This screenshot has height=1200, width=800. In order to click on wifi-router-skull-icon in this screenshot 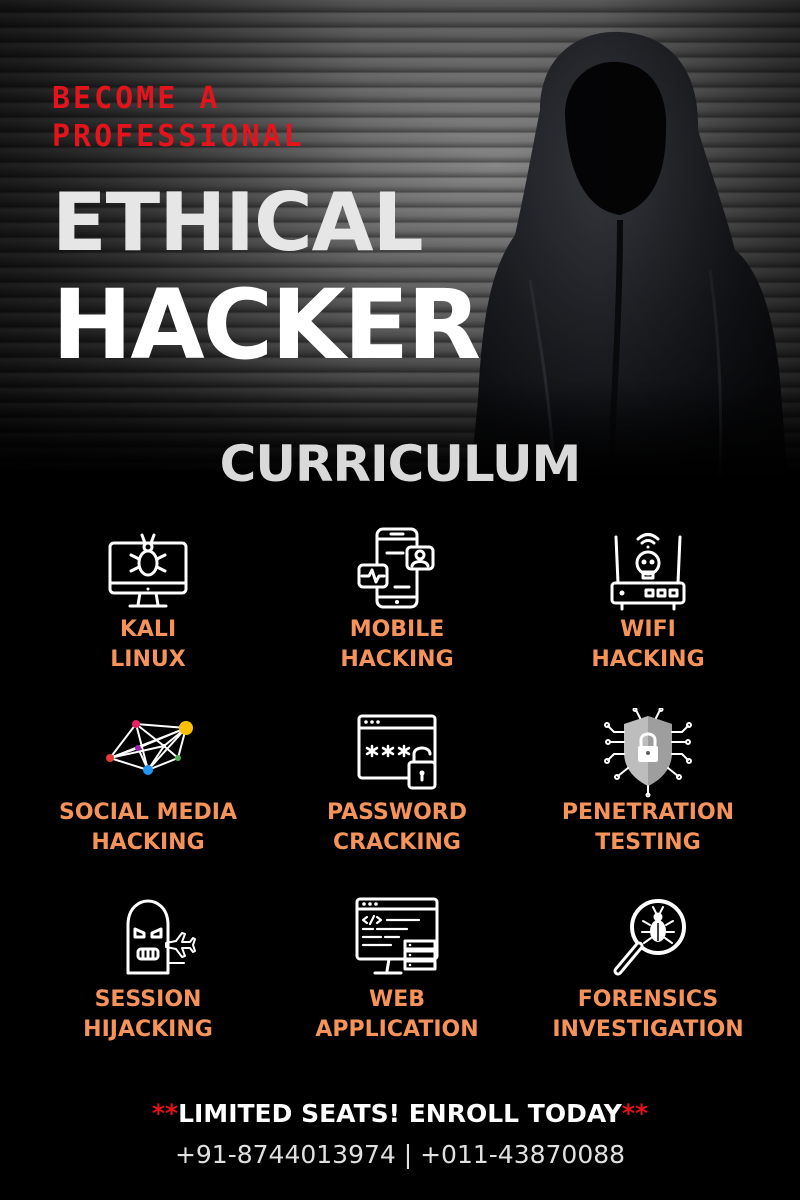, I will do `click(648, 572)`.